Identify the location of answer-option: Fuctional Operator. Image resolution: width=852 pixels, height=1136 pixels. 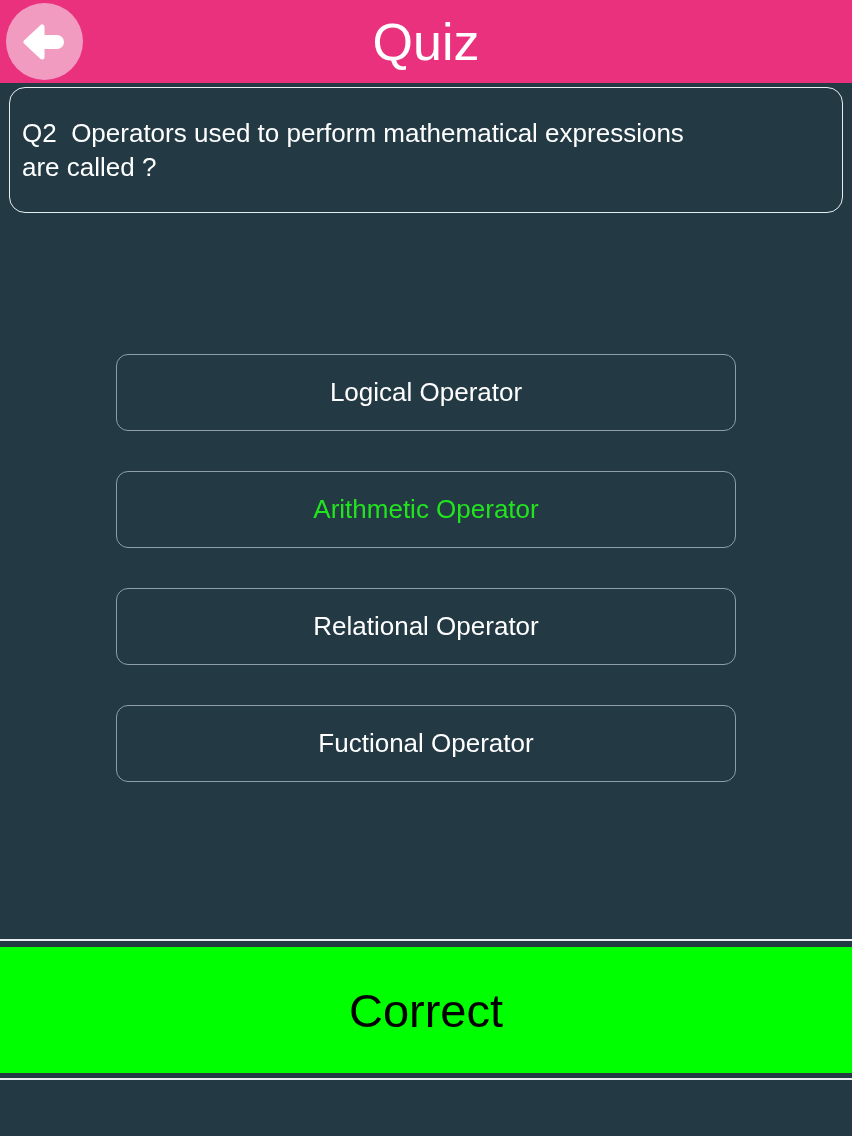
(426, 743).